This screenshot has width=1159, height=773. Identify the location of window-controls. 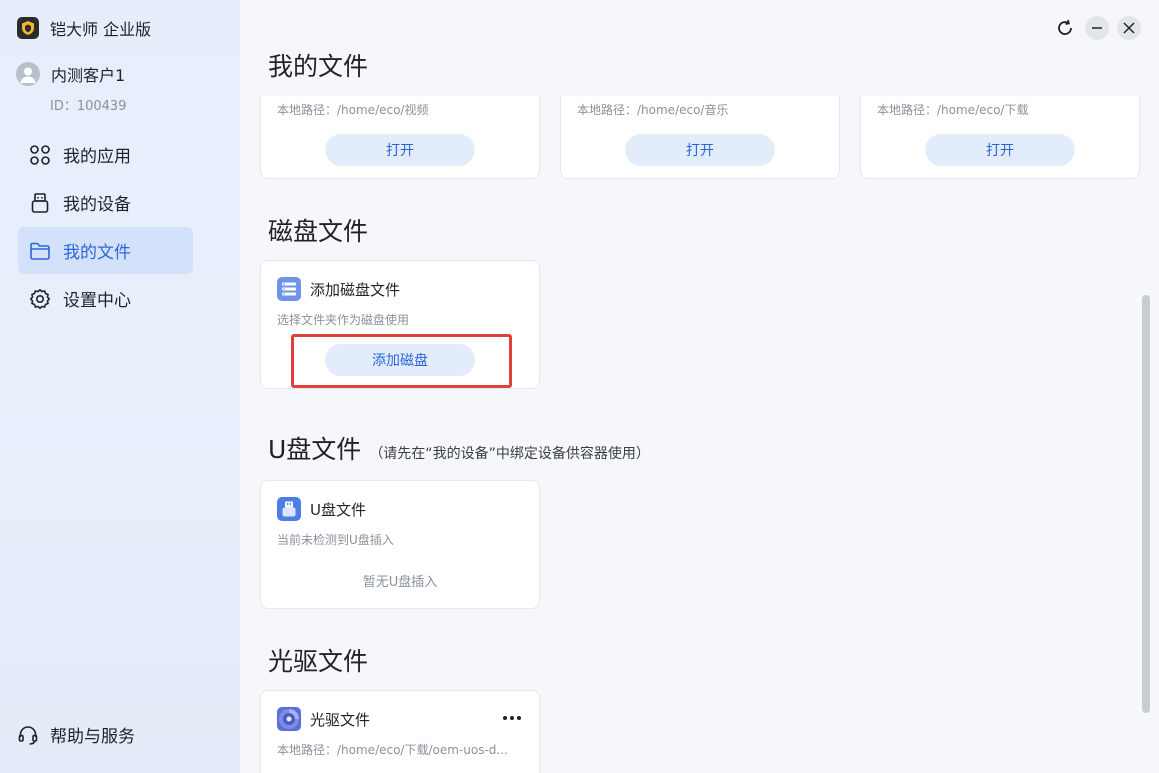
(1097, 28).